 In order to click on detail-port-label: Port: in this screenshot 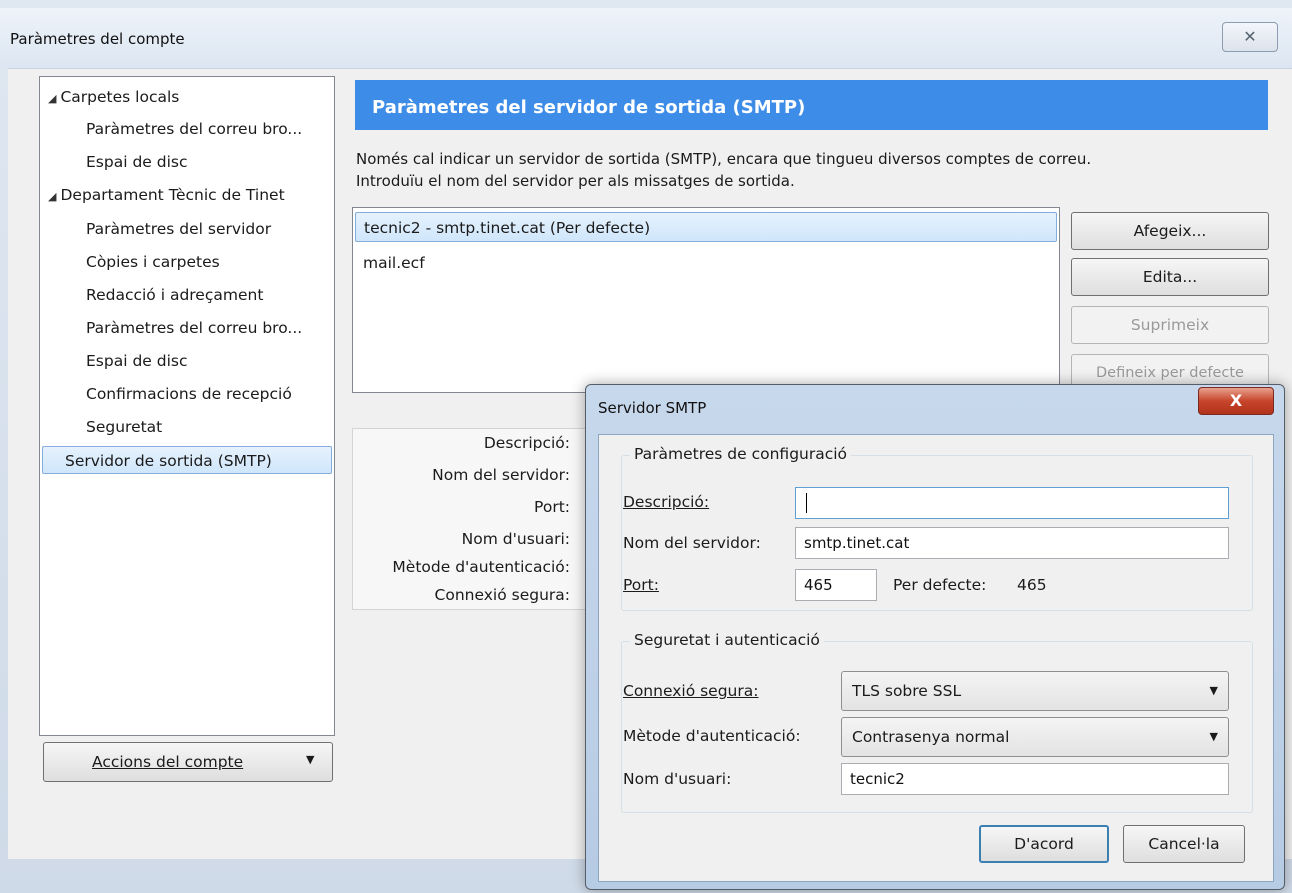, I will do `click(552, 507)`.